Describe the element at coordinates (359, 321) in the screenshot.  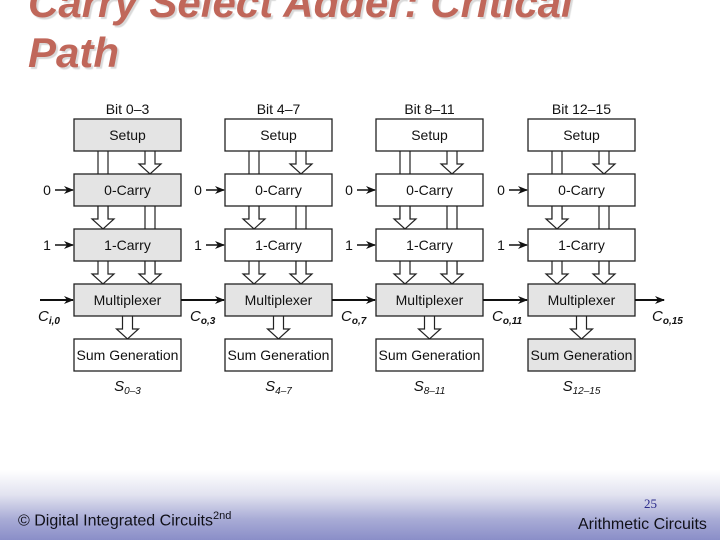
I see `carry-signal-subscript: o,7` at that location.